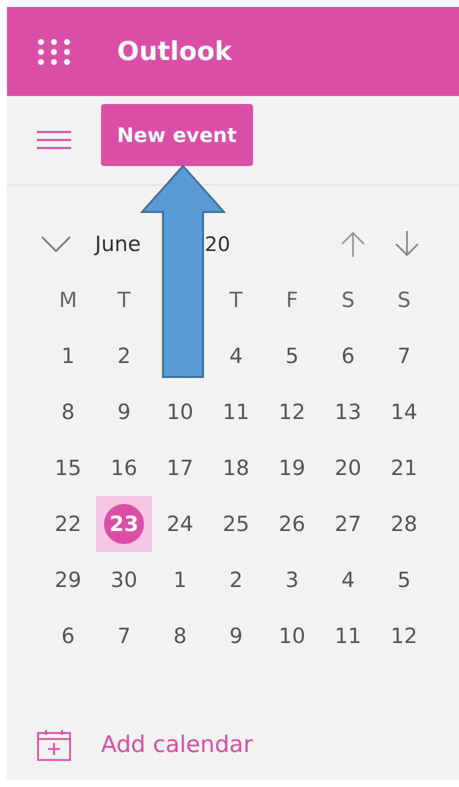  Describe the element at coordinates (404, 412) in the screenshot. I see `day: 14` at that location.